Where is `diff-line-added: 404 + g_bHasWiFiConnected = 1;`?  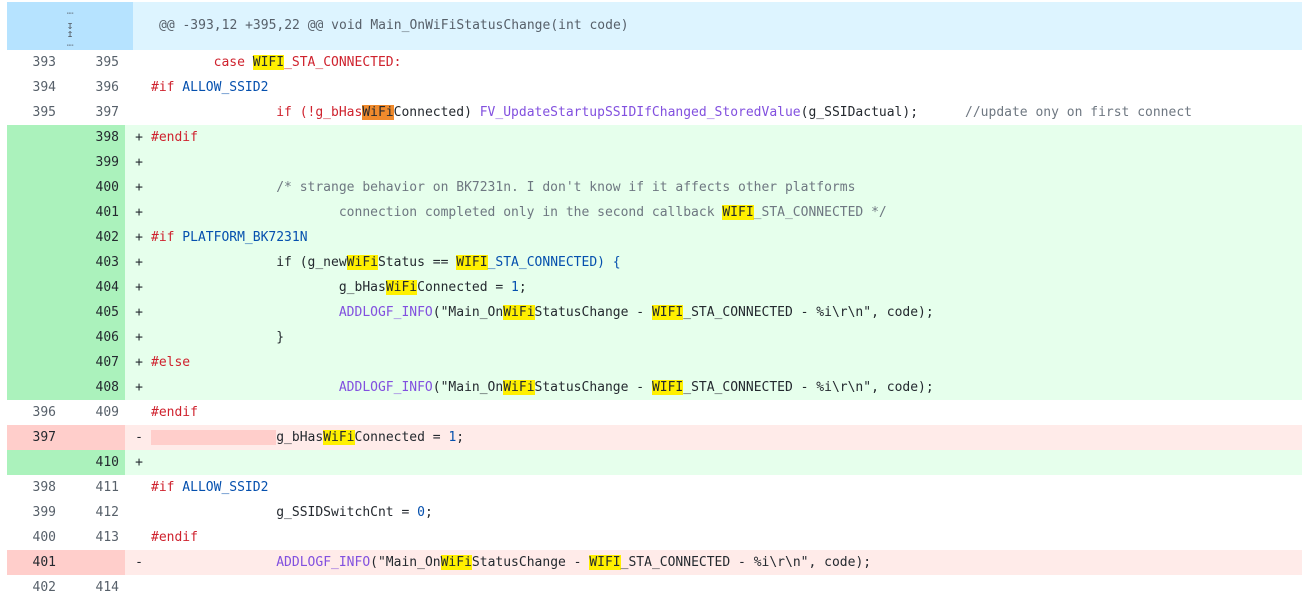
diff-line-added: 404 + g_bHasWiFiConnected = 1; is located at coordinates (654, 287).